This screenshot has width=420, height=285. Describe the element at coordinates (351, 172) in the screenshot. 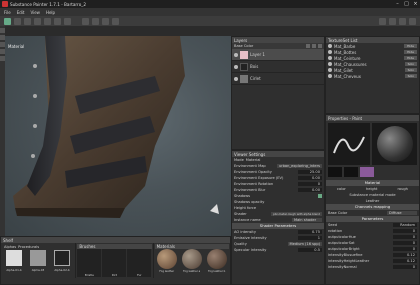

I see `alpha-slot` at that location.